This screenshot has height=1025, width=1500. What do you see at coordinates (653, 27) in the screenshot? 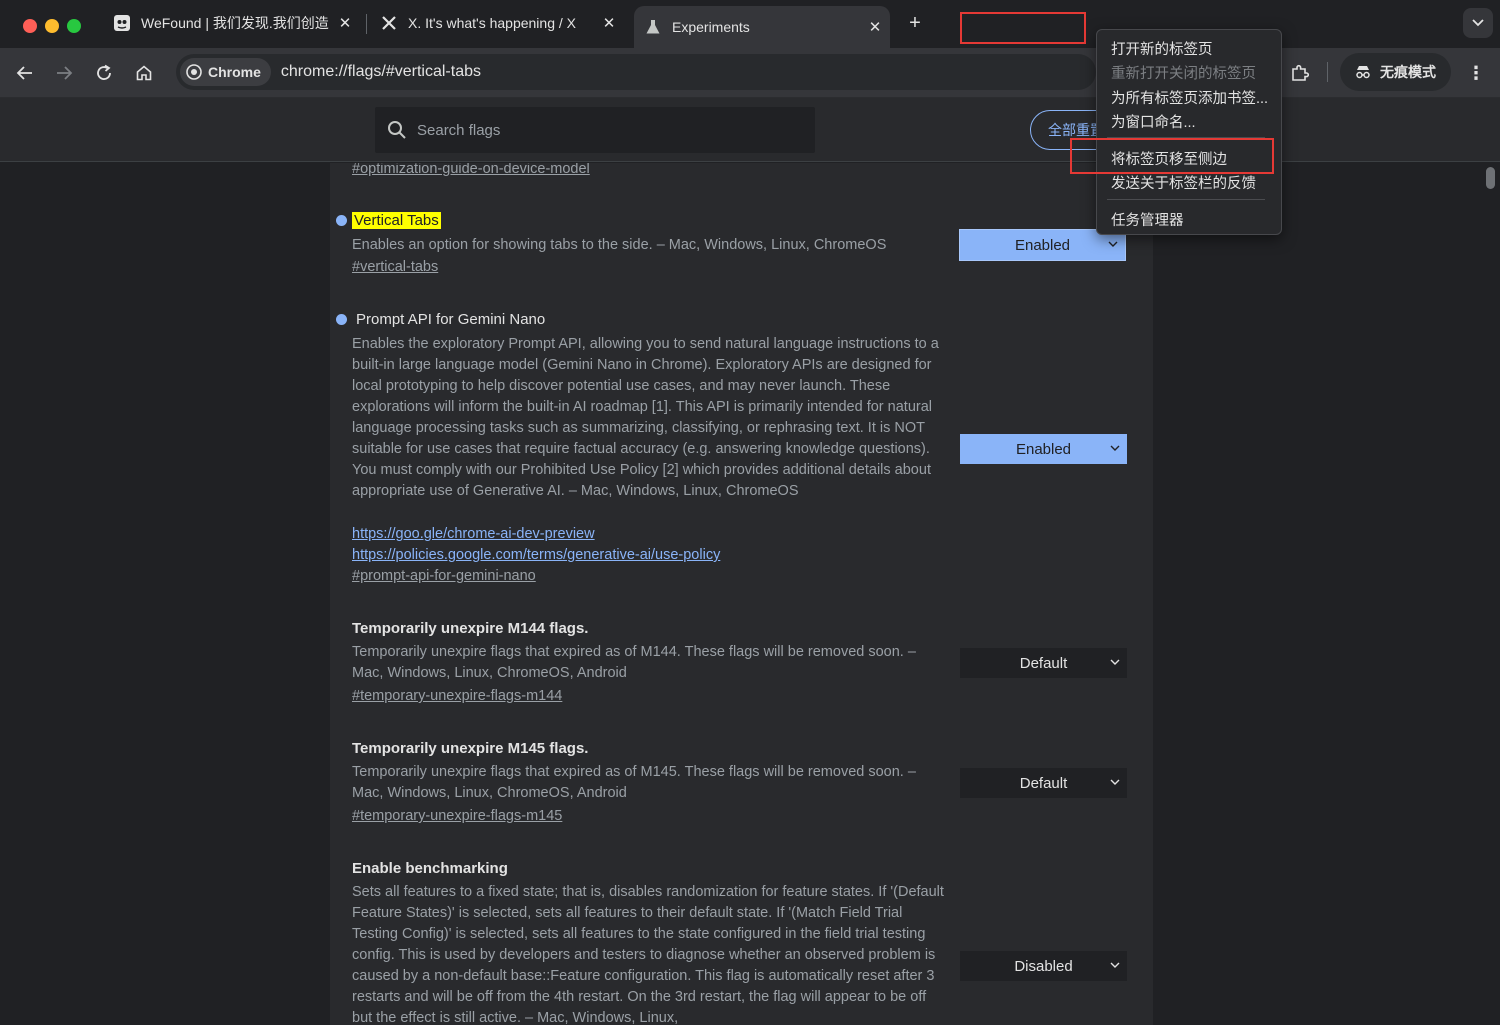
I see `flask-icon` at bounding box center [653, 27].